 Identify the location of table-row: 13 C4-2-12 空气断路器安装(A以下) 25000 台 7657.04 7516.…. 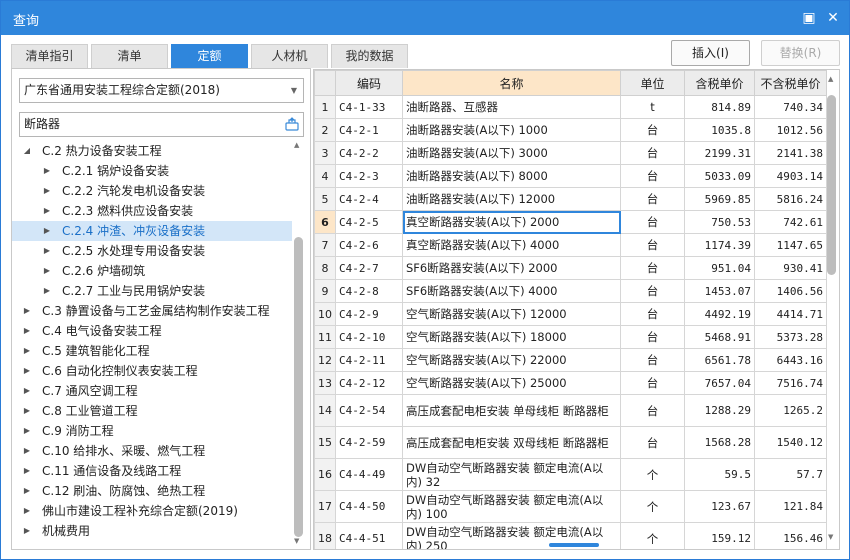
(570, 383).